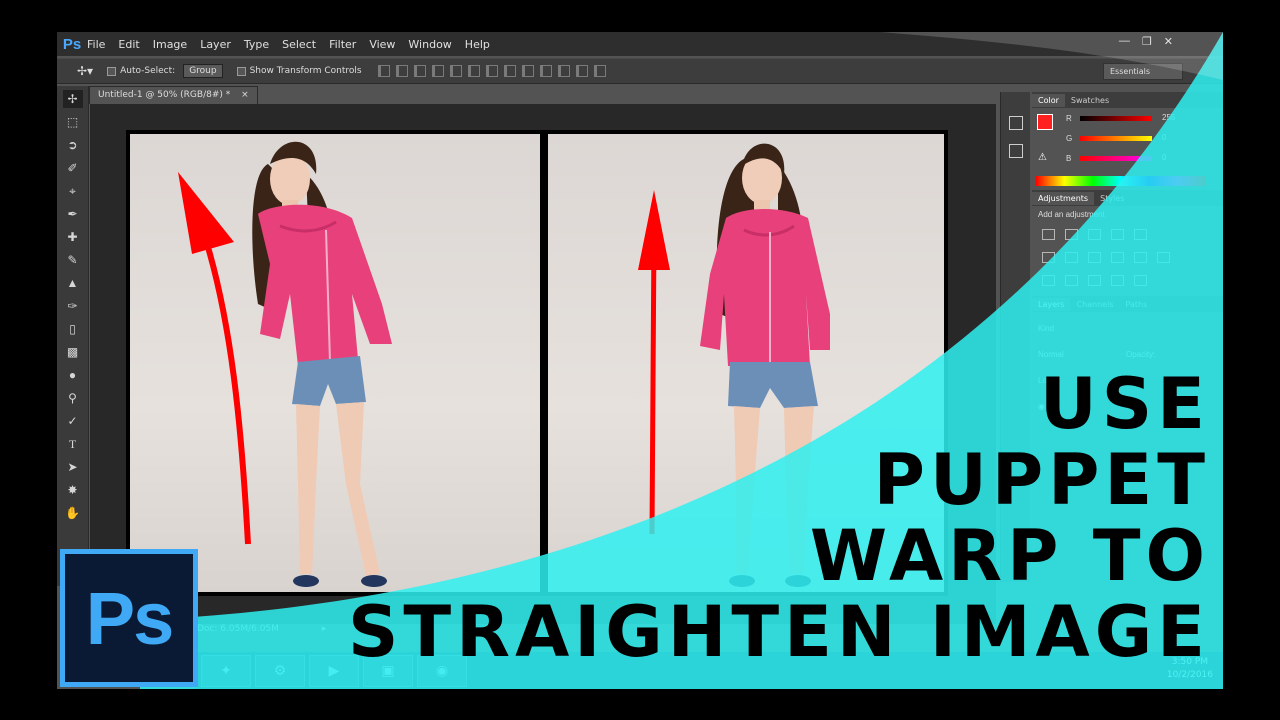 Image resolution: width=1280 pixels, height=720 pixels. I want to click on color-lookup-icon, so click(1163, 257).